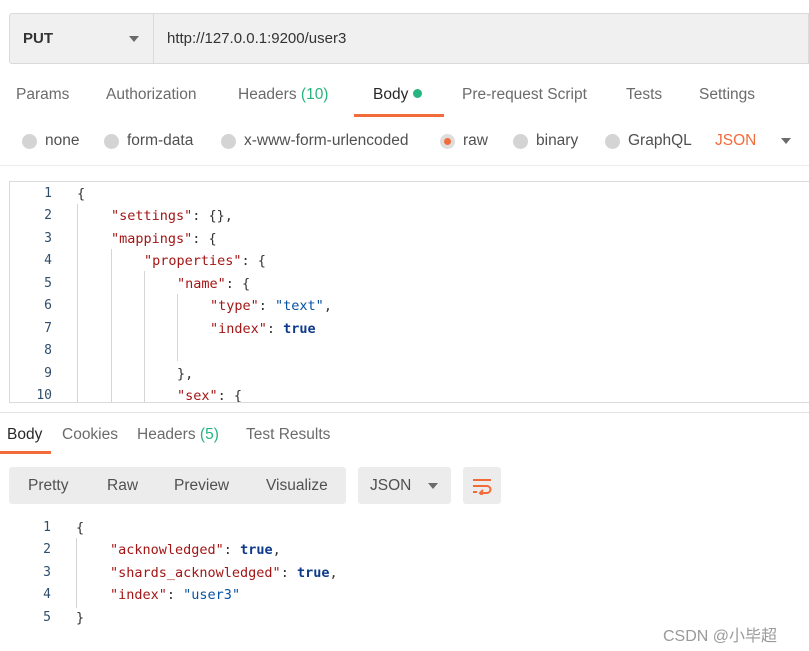 The height and width of the screenshot is (651, 809). I want to click on wrap-lines-icon, so click(482, 486).